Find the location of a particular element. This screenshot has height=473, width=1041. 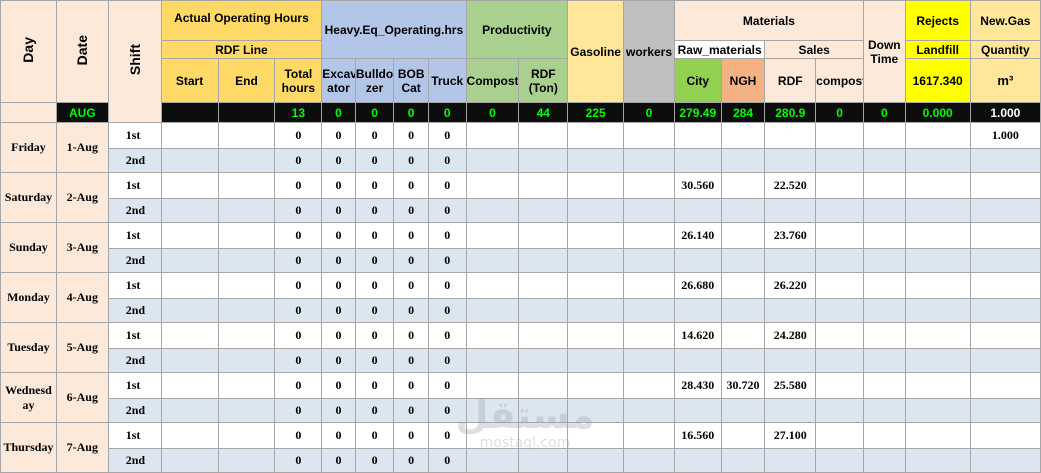

day-cell: Tuesday is located at coordinates (28, 347).